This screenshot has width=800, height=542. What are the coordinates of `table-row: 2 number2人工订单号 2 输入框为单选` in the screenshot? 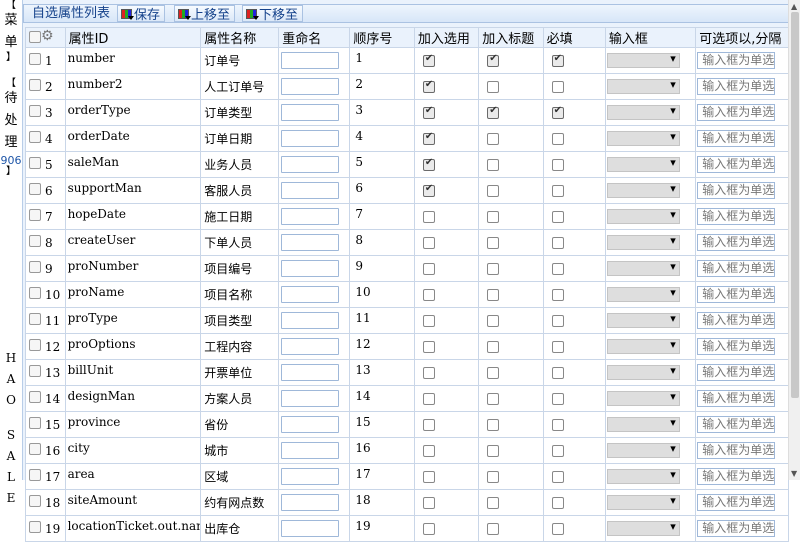 It's located at (407, 86).